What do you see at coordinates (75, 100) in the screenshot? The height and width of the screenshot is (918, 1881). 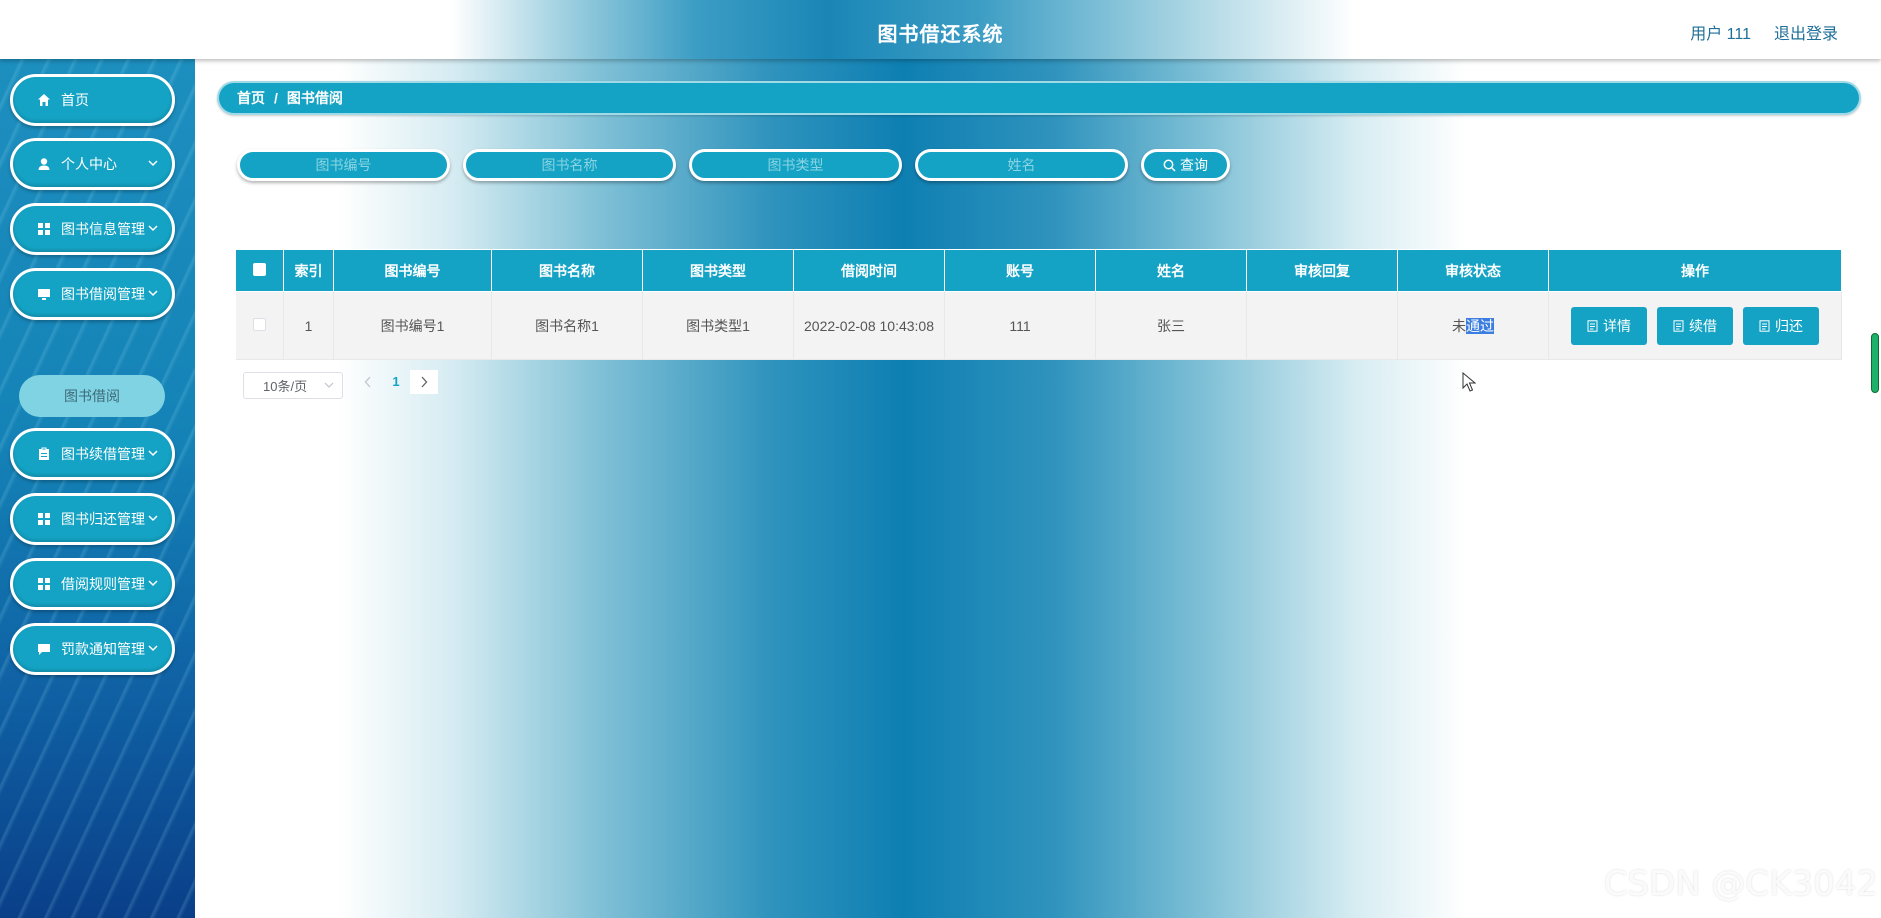 I see `sidebar-item-label: 首页` at bounding box center [75, 100].